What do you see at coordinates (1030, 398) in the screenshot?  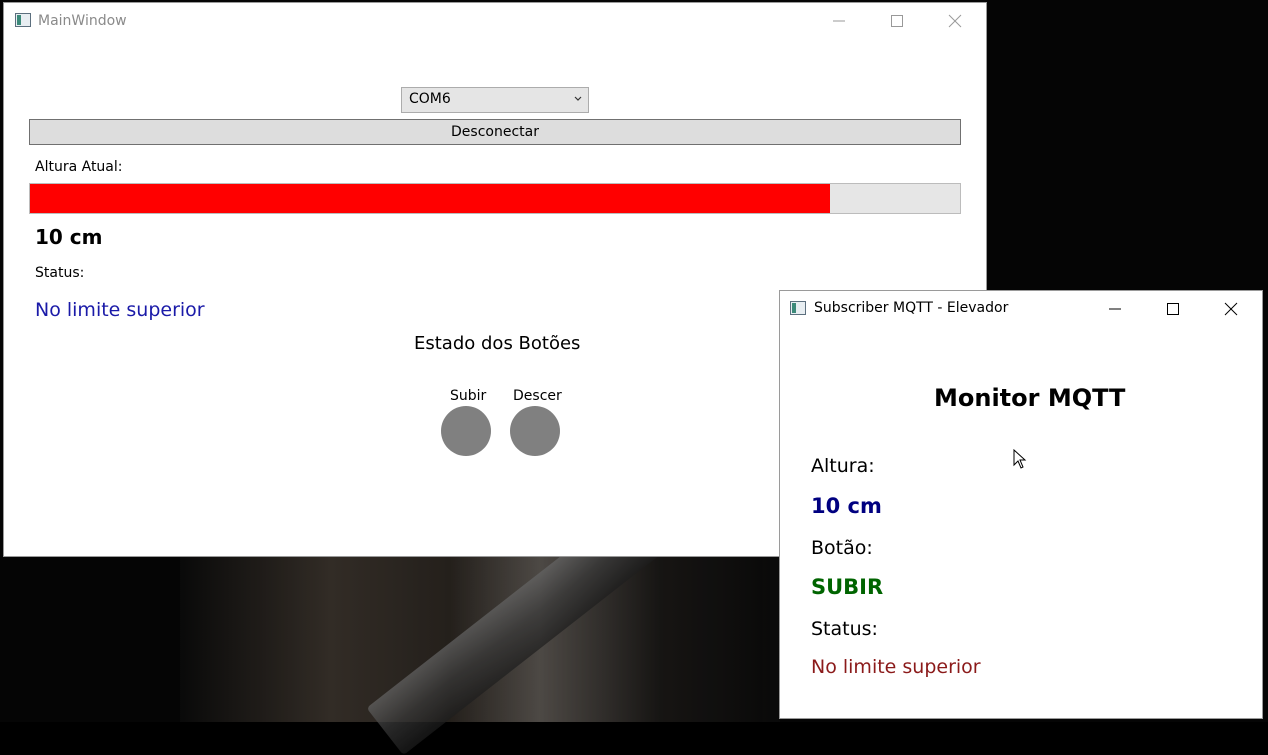 I see `mqtt-heading: Monitor MQTT` at bounding box center [1030, 398].